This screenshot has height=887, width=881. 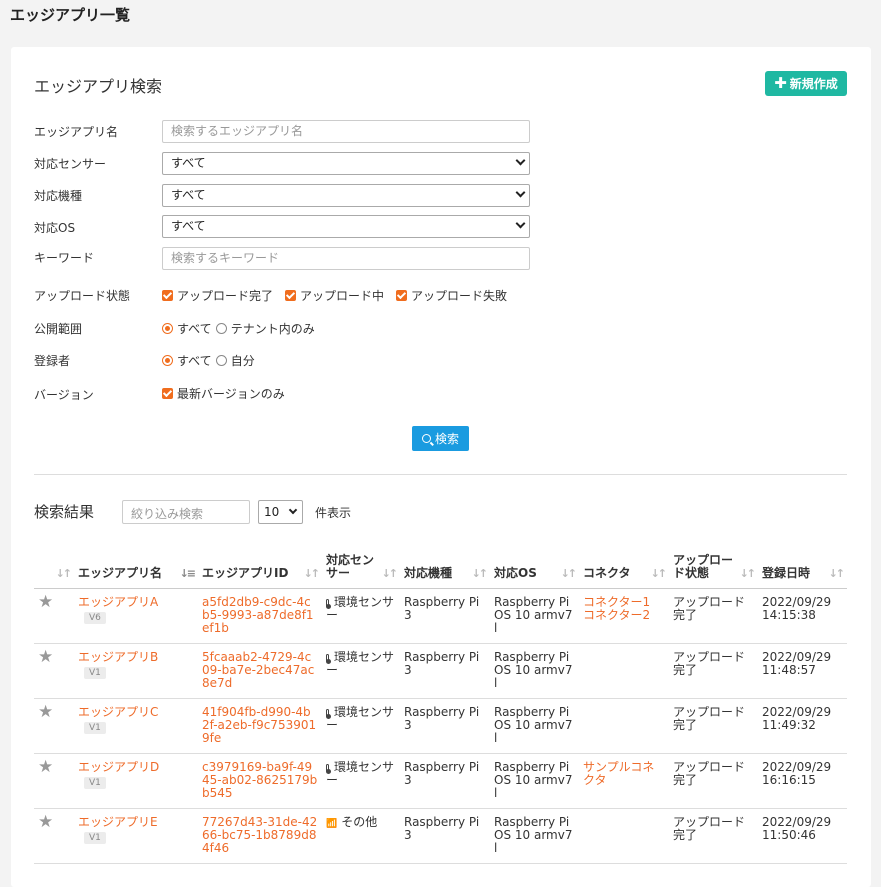 I want to click on filter-input: 絞り込み検索, so click(x=186, y=512).